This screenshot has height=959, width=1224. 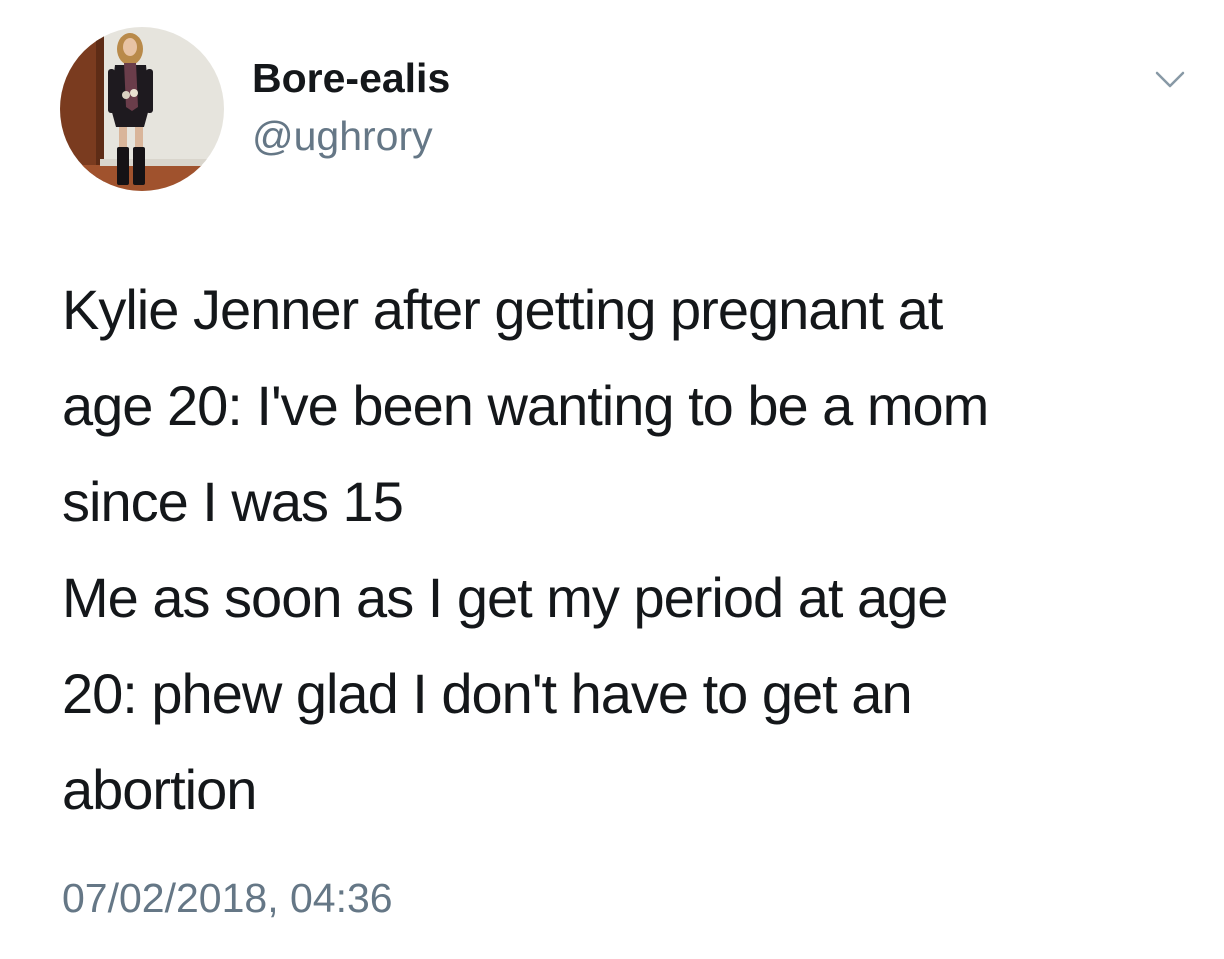 What do you see at coordinates (342, 136) in the screenshot?
I see `user-handle: @ughrory` at bounding box center [342, 136].